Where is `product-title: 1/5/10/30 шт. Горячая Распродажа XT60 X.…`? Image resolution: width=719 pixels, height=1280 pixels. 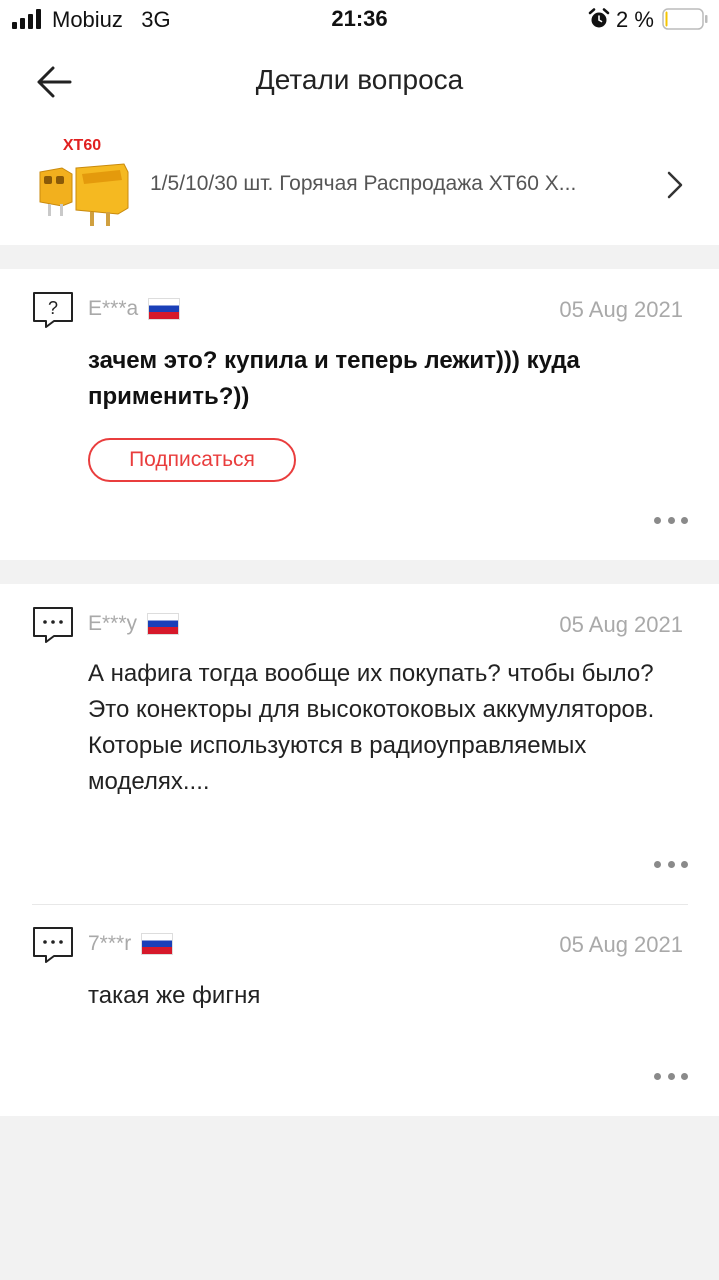 product-title: 1/5/10/30 шт. Горячая Распродажа XT60 X.… is located at coordinates (363, 183).